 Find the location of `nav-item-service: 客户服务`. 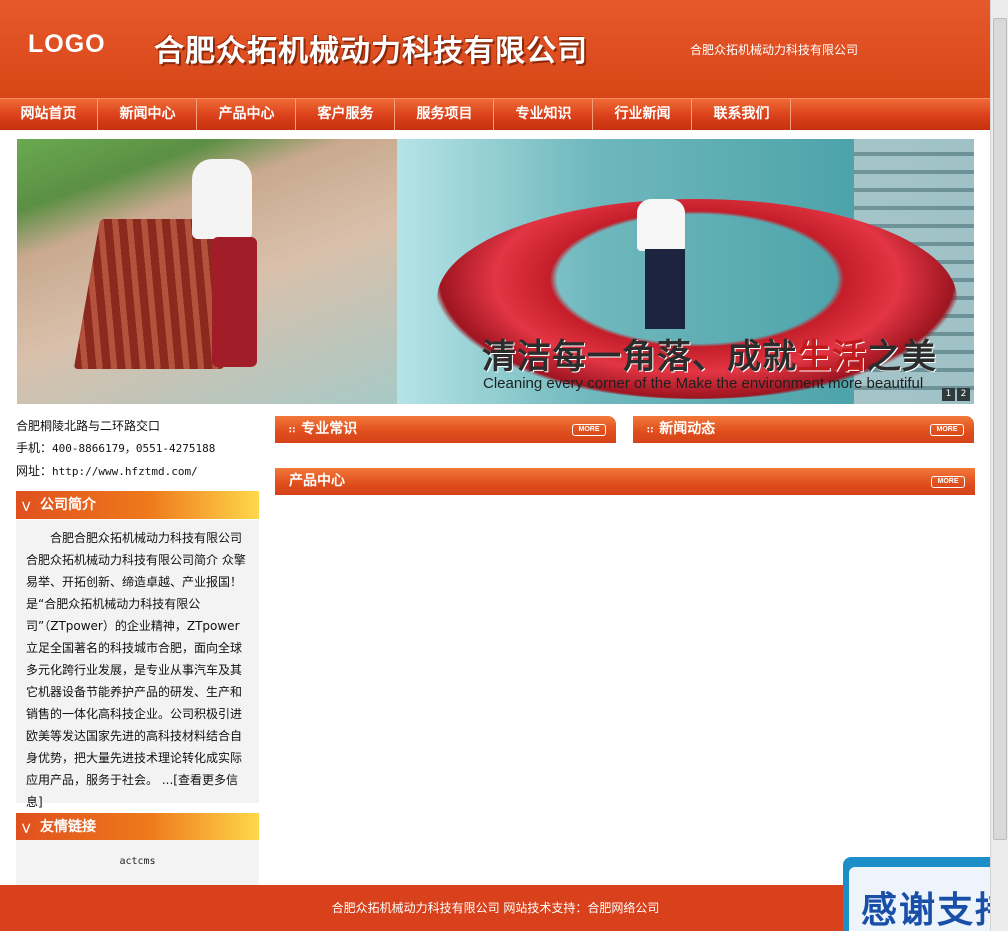

nav-item-service: 客户服务 is located at coordinates (346, 114).